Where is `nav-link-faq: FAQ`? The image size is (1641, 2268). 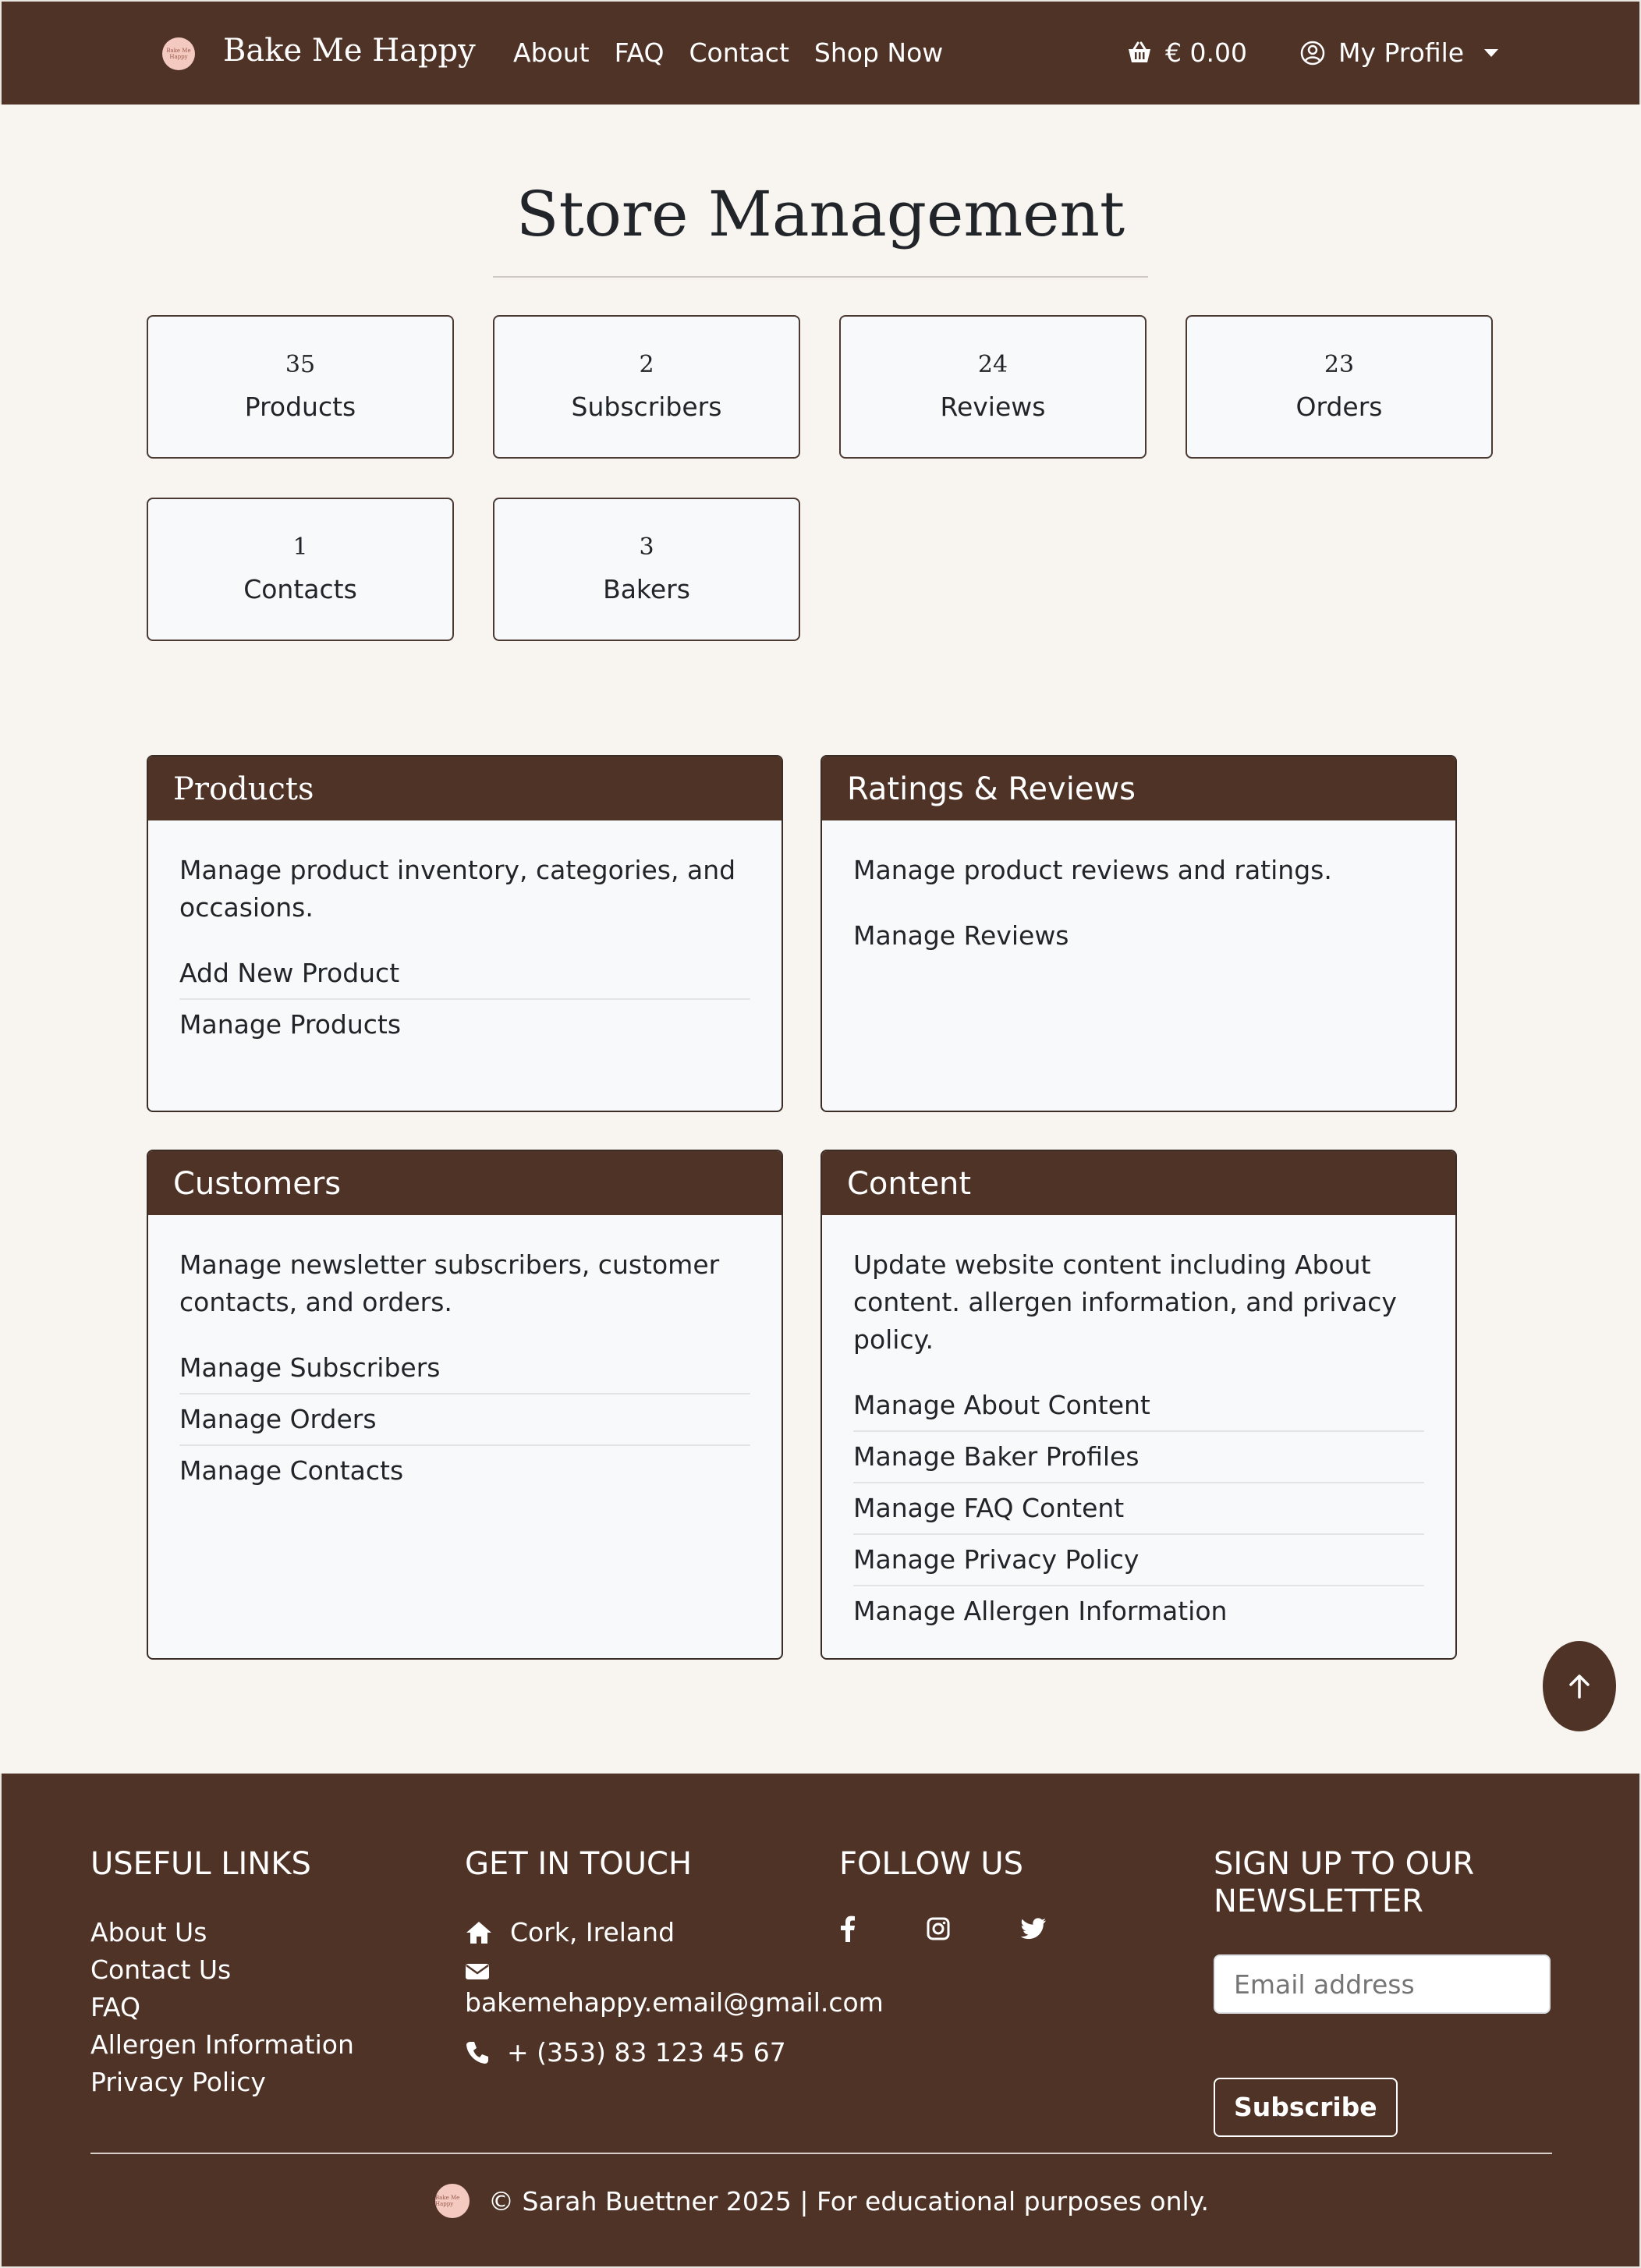
nav-link-faq: FAQ is located at coordinates (640, 52).